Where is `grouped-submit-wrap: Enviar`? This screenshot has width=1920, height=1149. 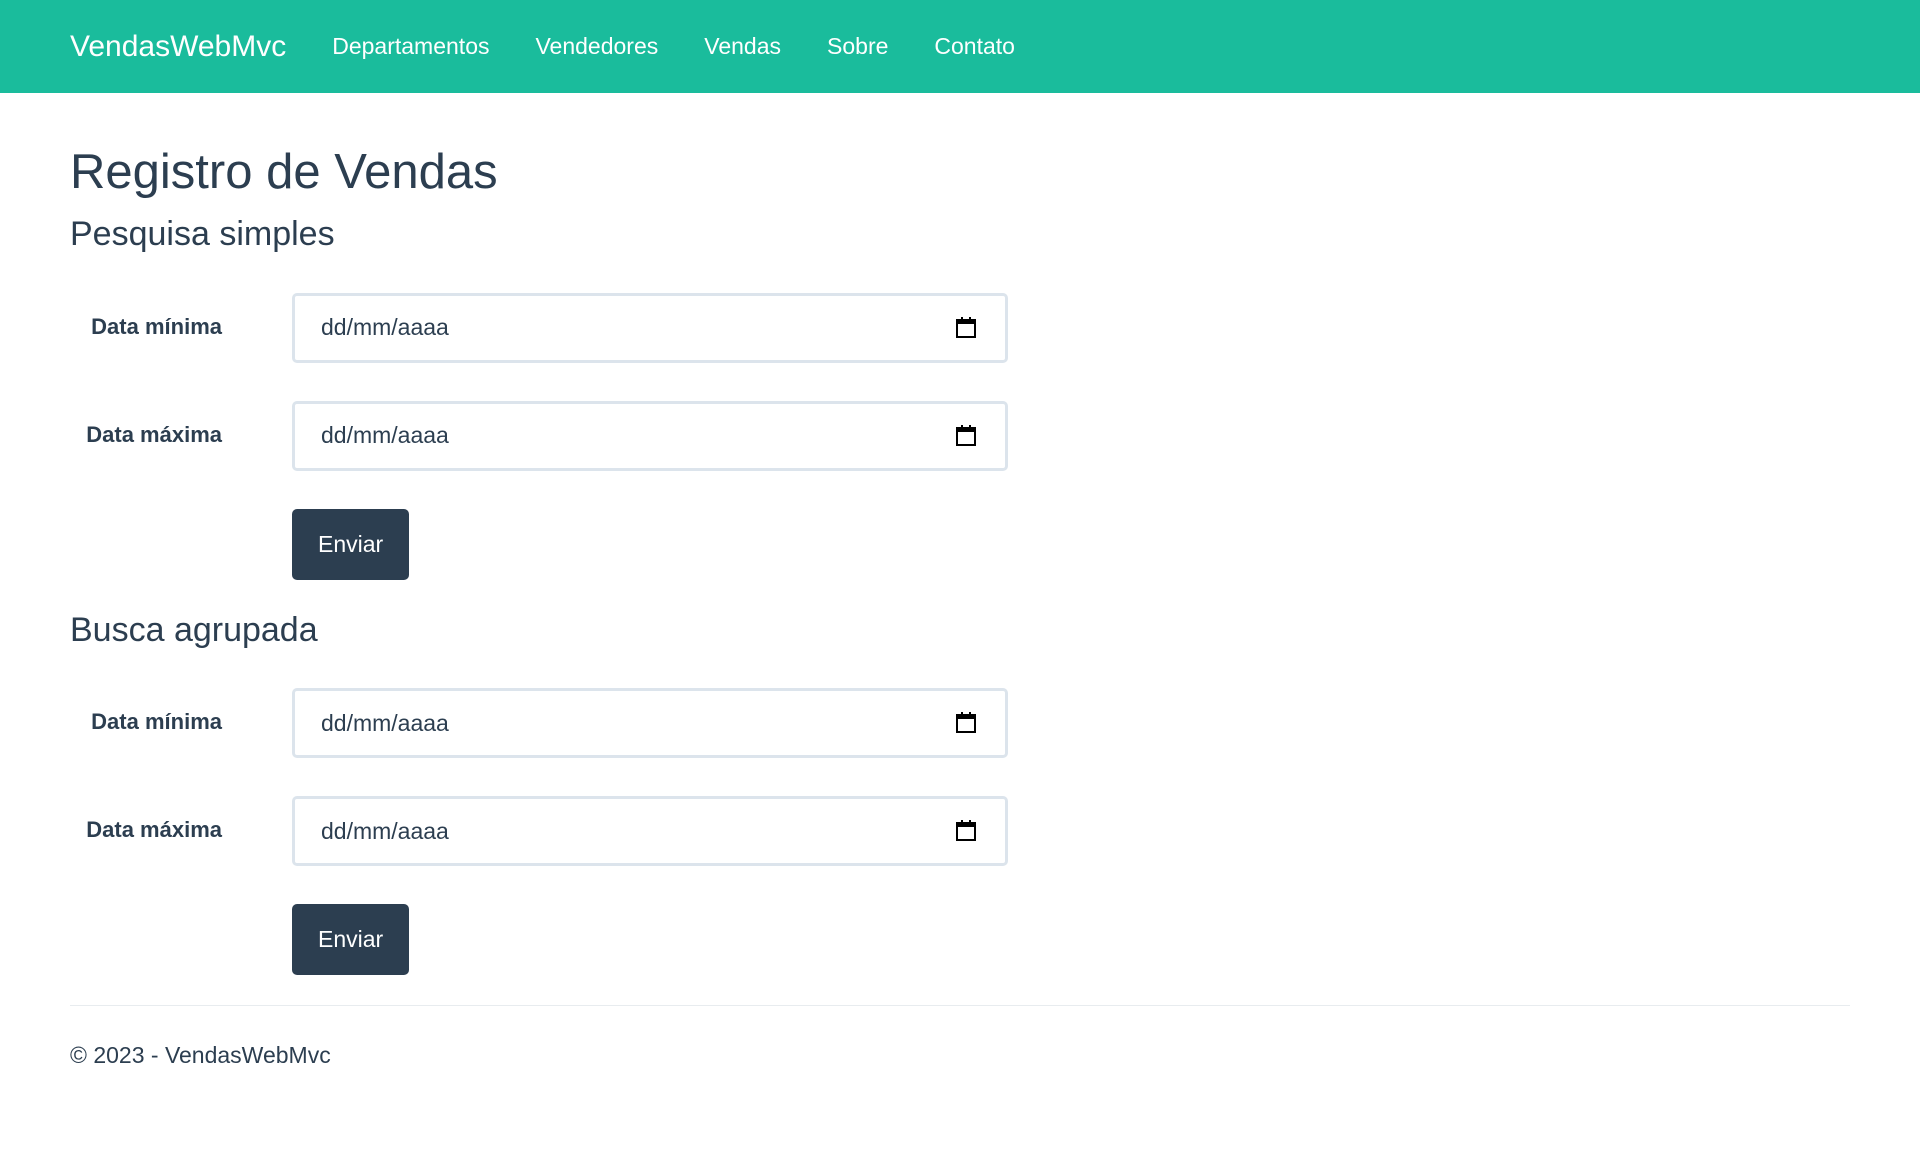
grouped-submit-wrap: Enviar is located at coordinates (351, 940).